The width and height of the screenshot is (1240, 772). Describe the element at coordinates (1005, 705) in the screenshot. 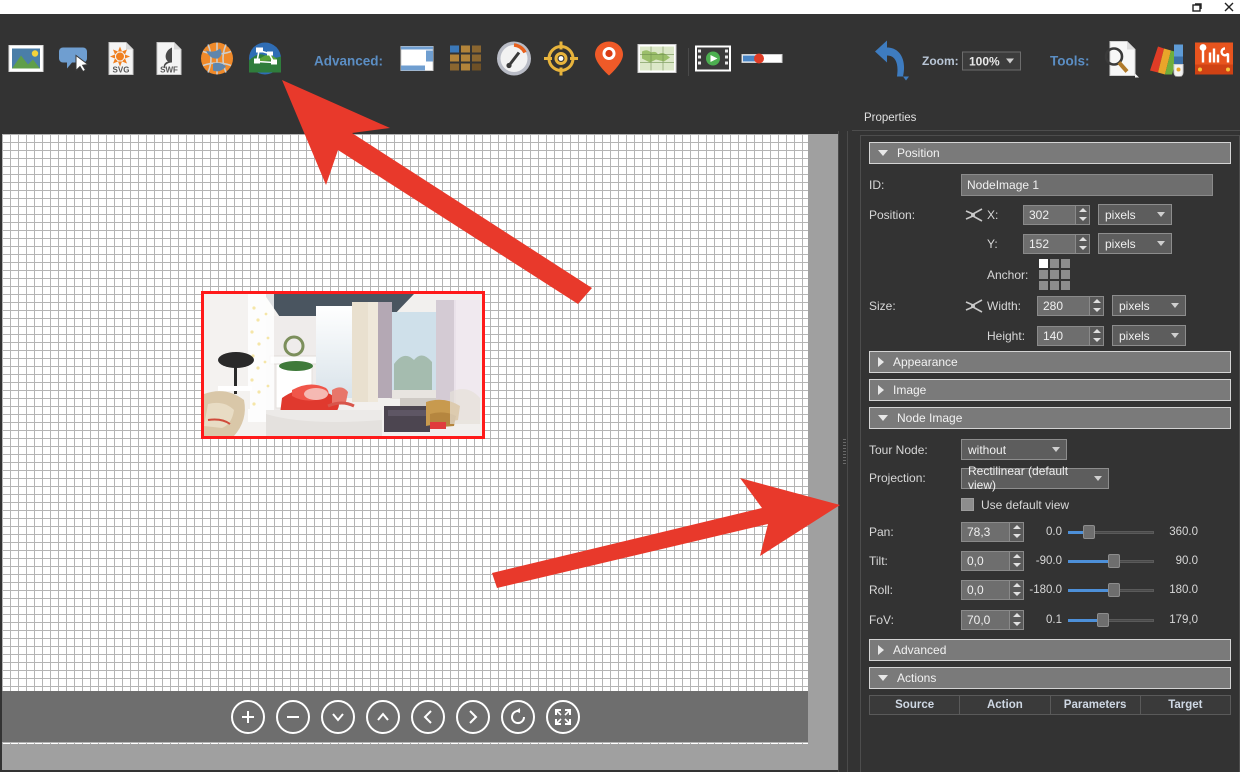

I see `actions-column-action: Action` at that location.